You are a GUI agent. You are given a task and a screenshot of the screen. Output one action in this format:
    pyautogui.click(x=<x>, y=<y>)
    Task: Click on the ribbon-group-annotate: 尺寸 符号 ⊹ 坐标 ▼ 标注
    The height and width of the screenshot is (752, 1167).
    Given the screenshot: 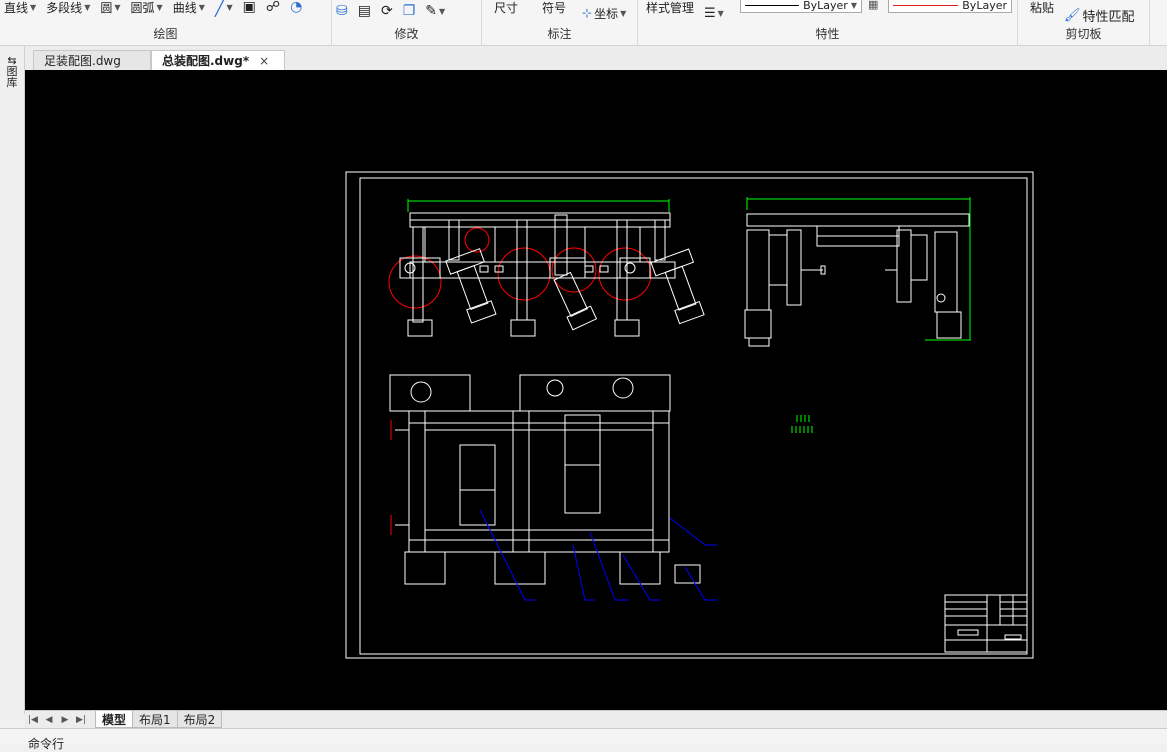 What is the action you would take?
    pyautogui.click(x=560, y=23)
    